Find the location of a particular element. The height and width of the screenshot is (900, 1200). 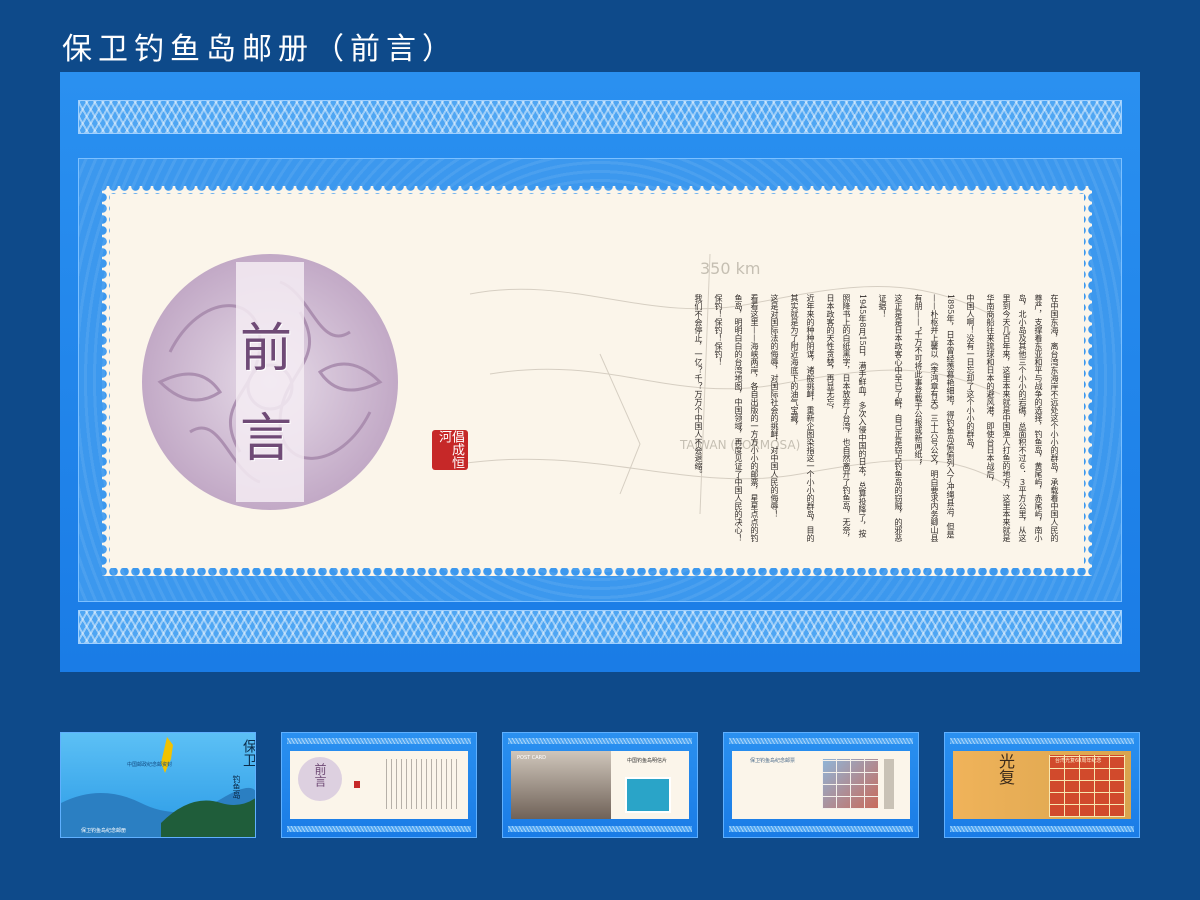

thumbnail-restoration: 光复 台湾光复68周年纪念 is located at coordinates (1042, 785).